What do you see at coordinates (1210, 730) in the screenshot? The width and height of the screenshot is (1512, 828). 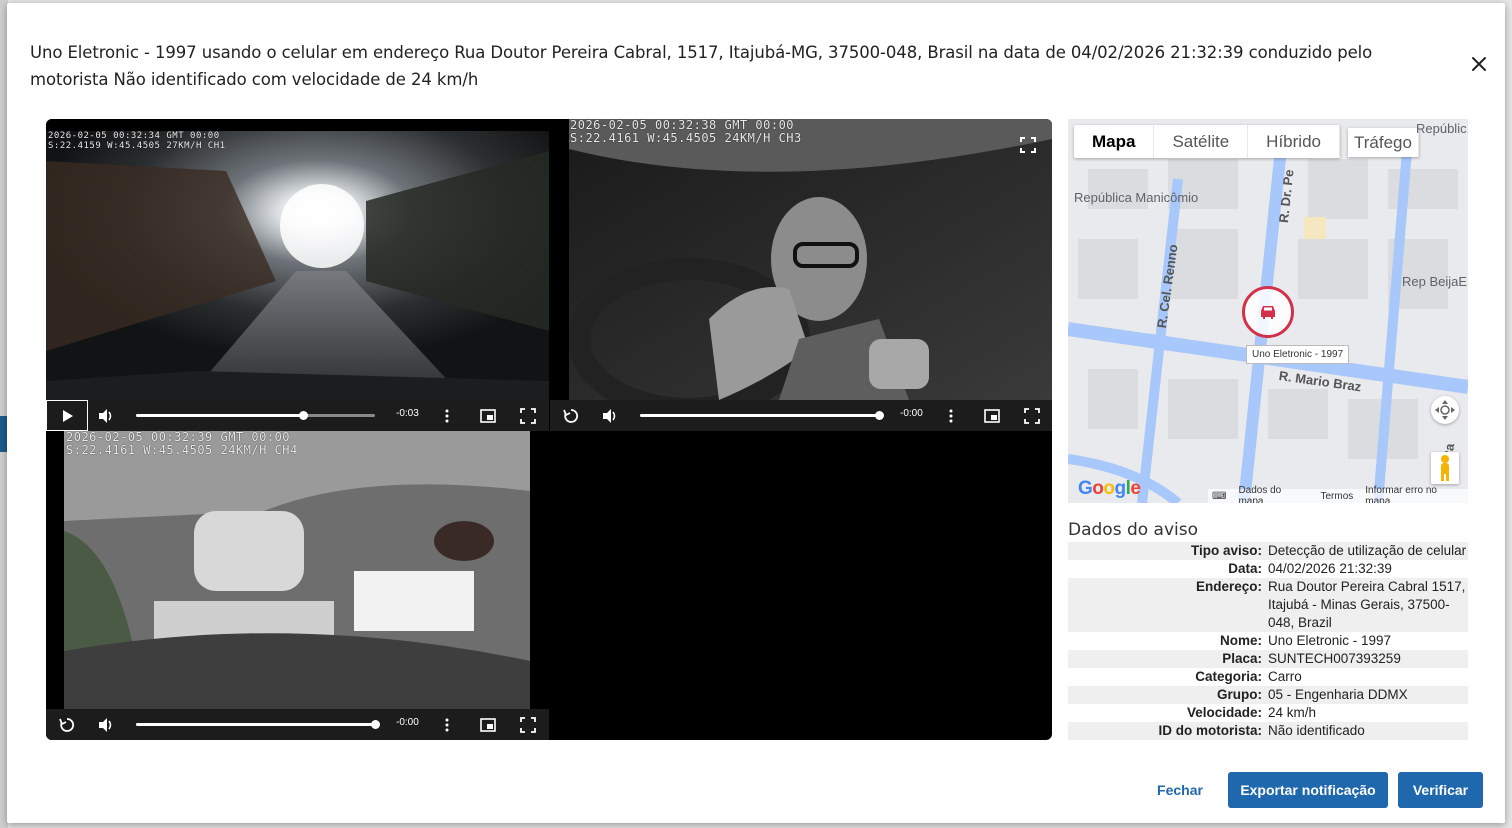 I see `detail-label: ID do motorista:` at bounding box center [1210, 730].